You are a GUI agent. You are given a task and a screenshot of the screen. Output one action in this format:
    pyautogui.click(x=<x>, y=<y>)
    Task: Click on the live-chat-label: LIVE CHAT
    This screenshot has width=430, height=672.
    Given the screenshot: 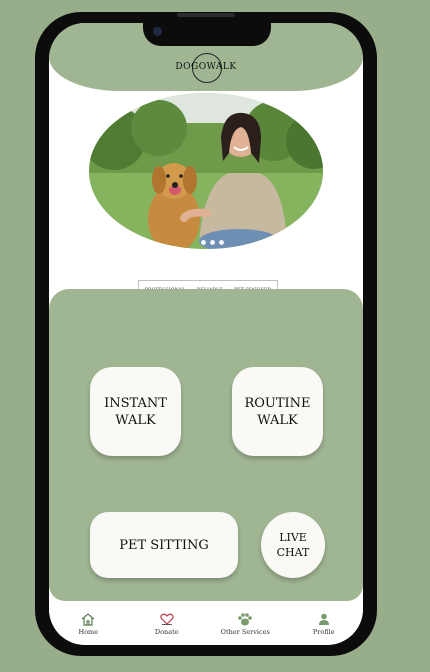 What is the action you would take?
    pyautogui.click(x=293, y=545)
    